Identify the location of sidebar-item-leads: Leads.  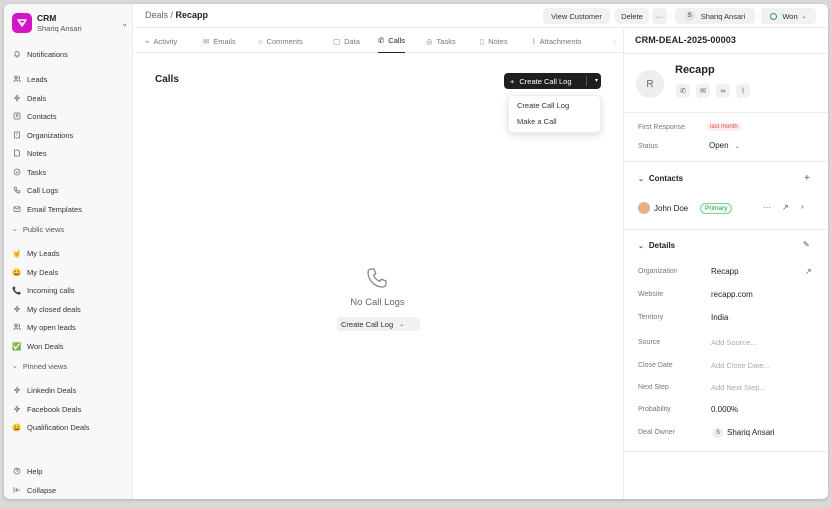
(70, 79).